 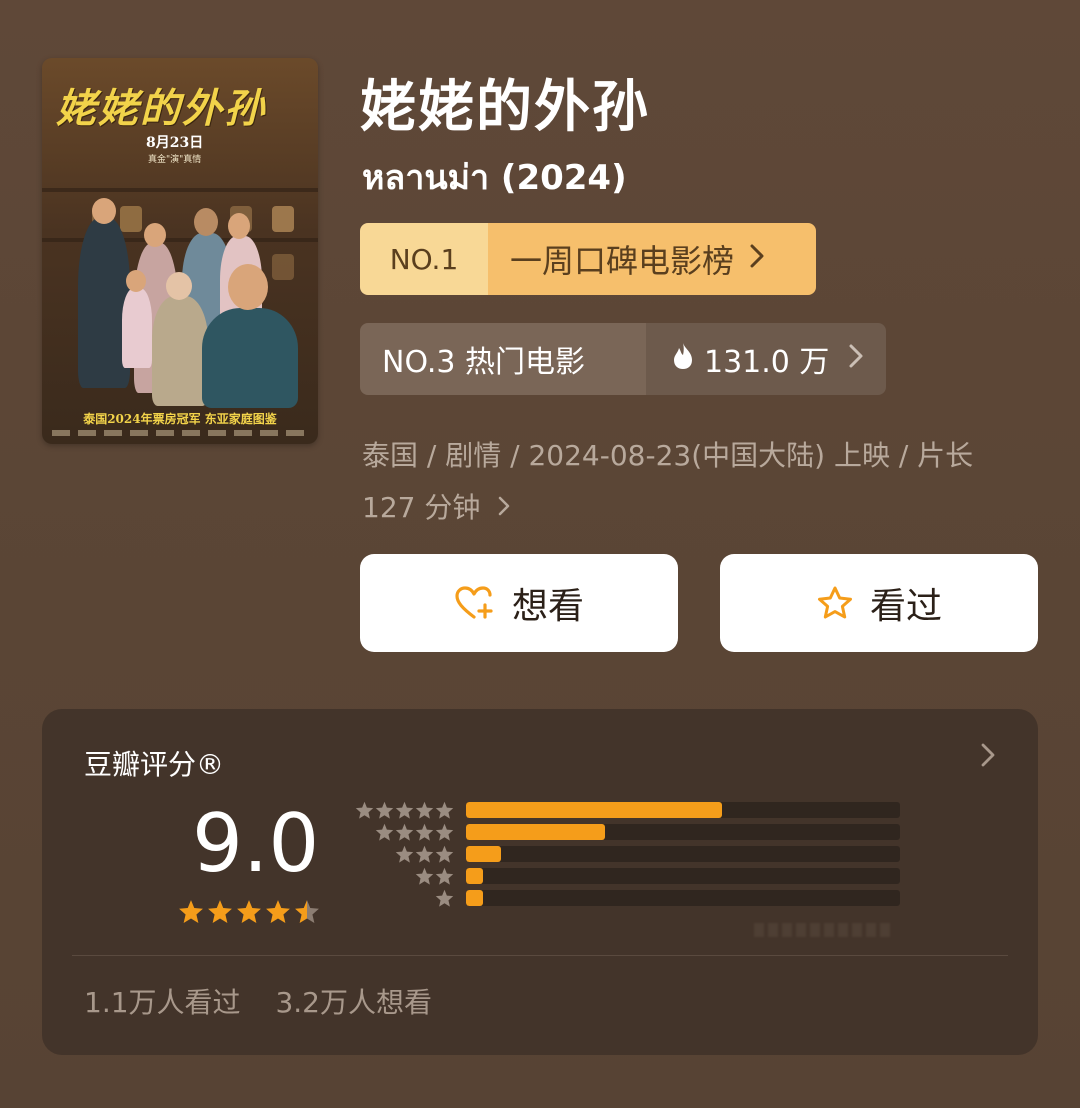 I want to click on poster-subtitle: 真金"演"真情, so click(x=175, y=160).